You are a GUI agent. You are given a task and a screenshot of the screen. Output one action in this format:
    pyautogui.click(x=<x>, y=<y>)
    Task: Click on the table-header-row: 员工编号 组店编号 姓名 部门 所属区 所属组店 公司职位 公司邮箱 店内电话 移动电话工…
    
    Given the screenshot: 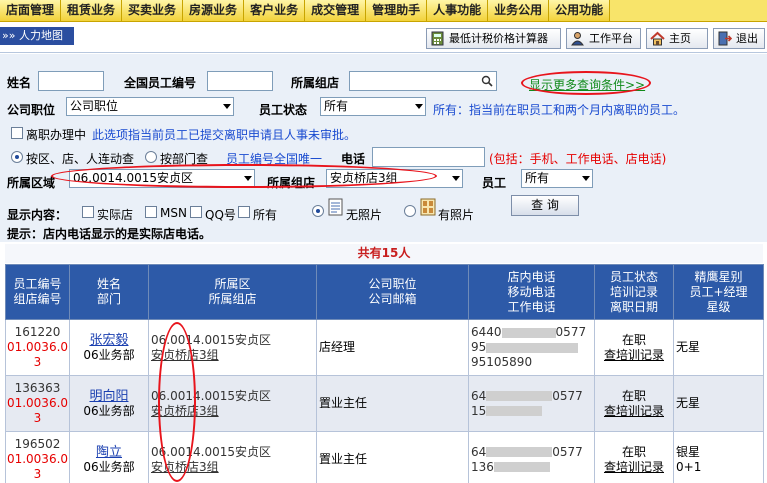 What is the action you would take?
    pyautogui.click(x=384, y=292)
    